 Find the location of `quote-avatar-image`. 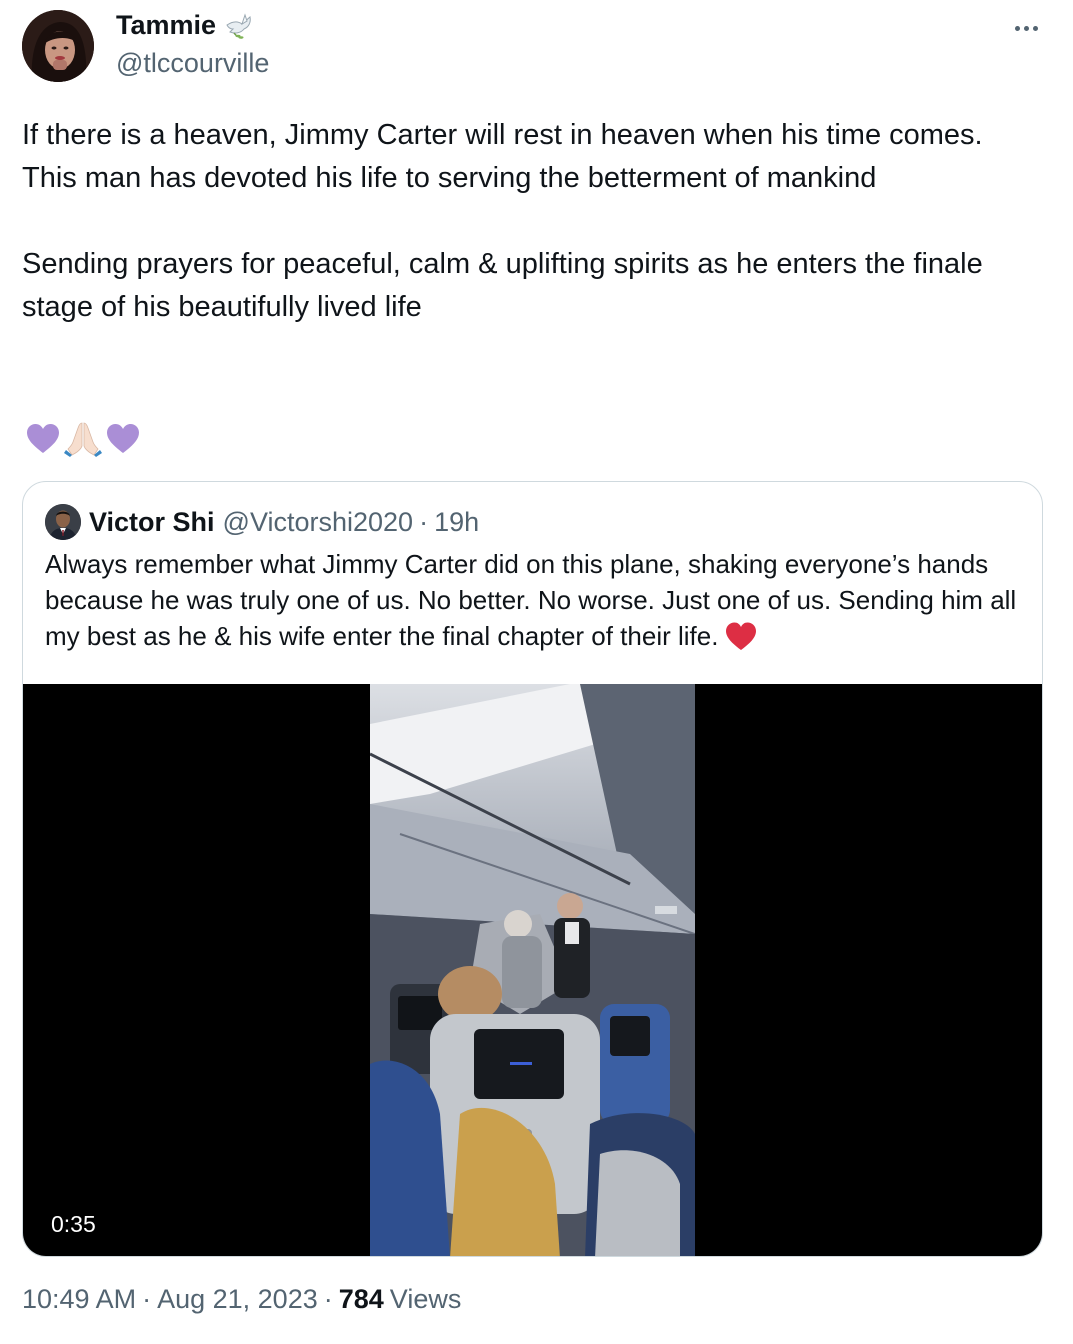

quote-avatar-image is located at coordinates (63, 522).